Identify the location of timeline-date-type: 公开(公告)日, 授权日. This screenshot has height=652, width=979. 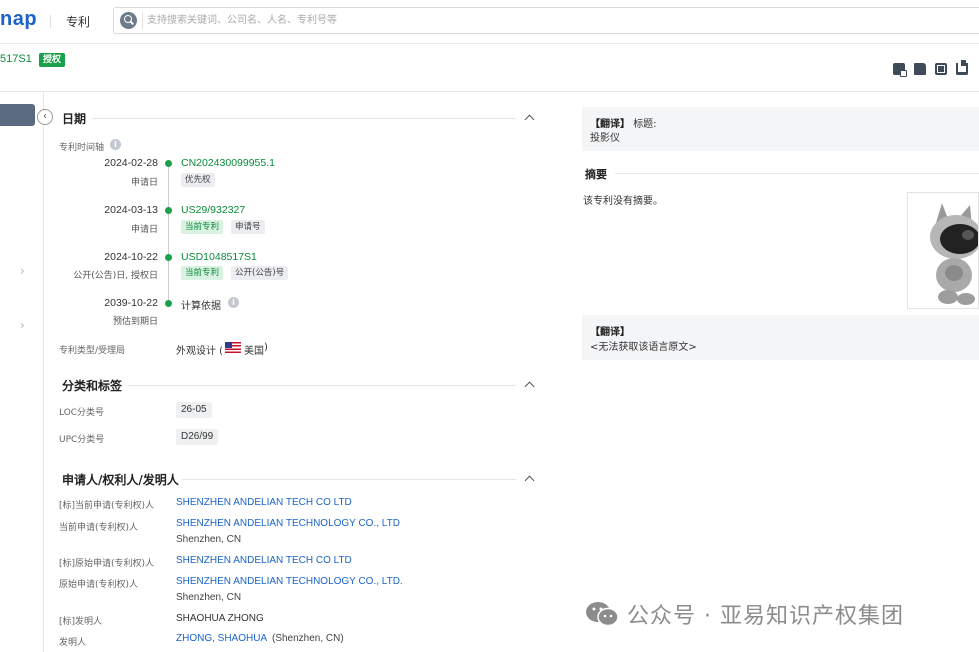
(115, 276).